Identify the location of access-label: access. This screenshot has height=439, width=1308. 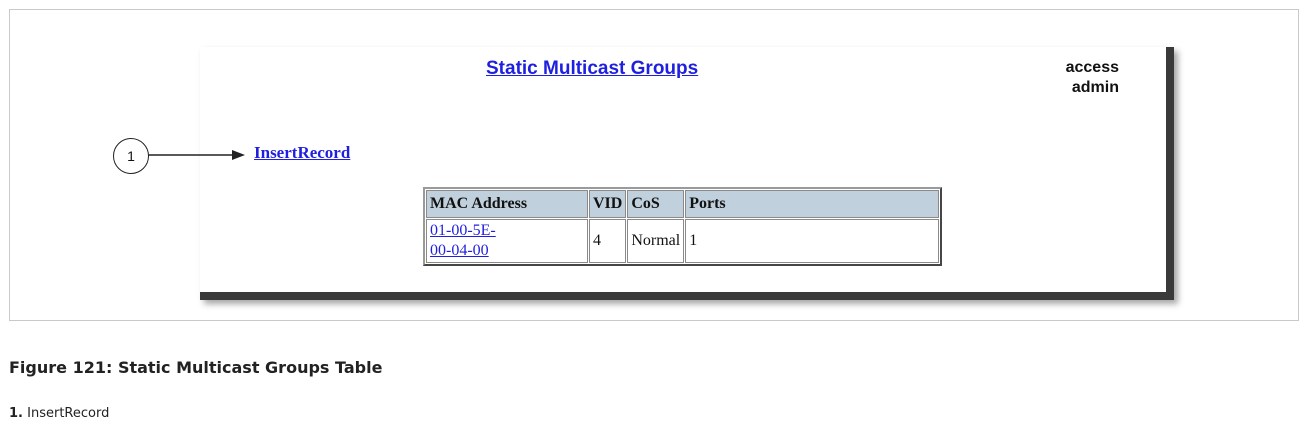
(1092, 67).